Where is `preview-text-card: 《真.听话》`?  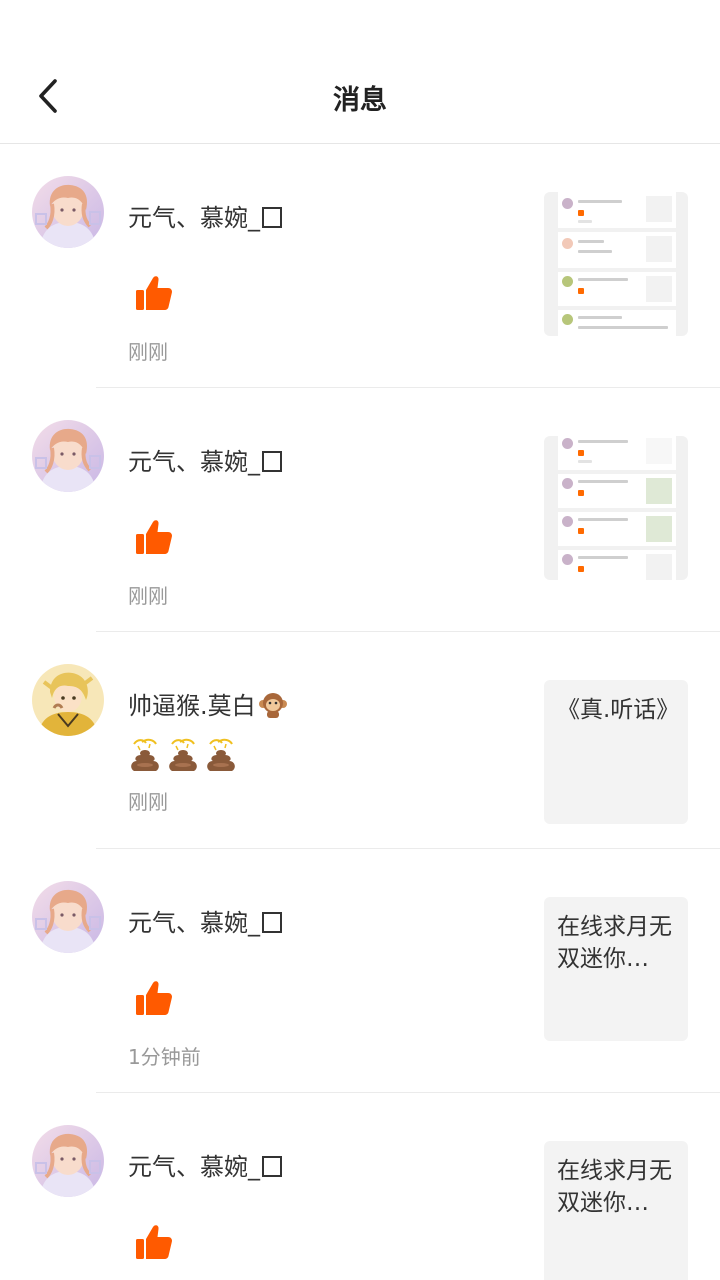 preview-text-card: 《真.听话》 is located at coordinates (616, 752).